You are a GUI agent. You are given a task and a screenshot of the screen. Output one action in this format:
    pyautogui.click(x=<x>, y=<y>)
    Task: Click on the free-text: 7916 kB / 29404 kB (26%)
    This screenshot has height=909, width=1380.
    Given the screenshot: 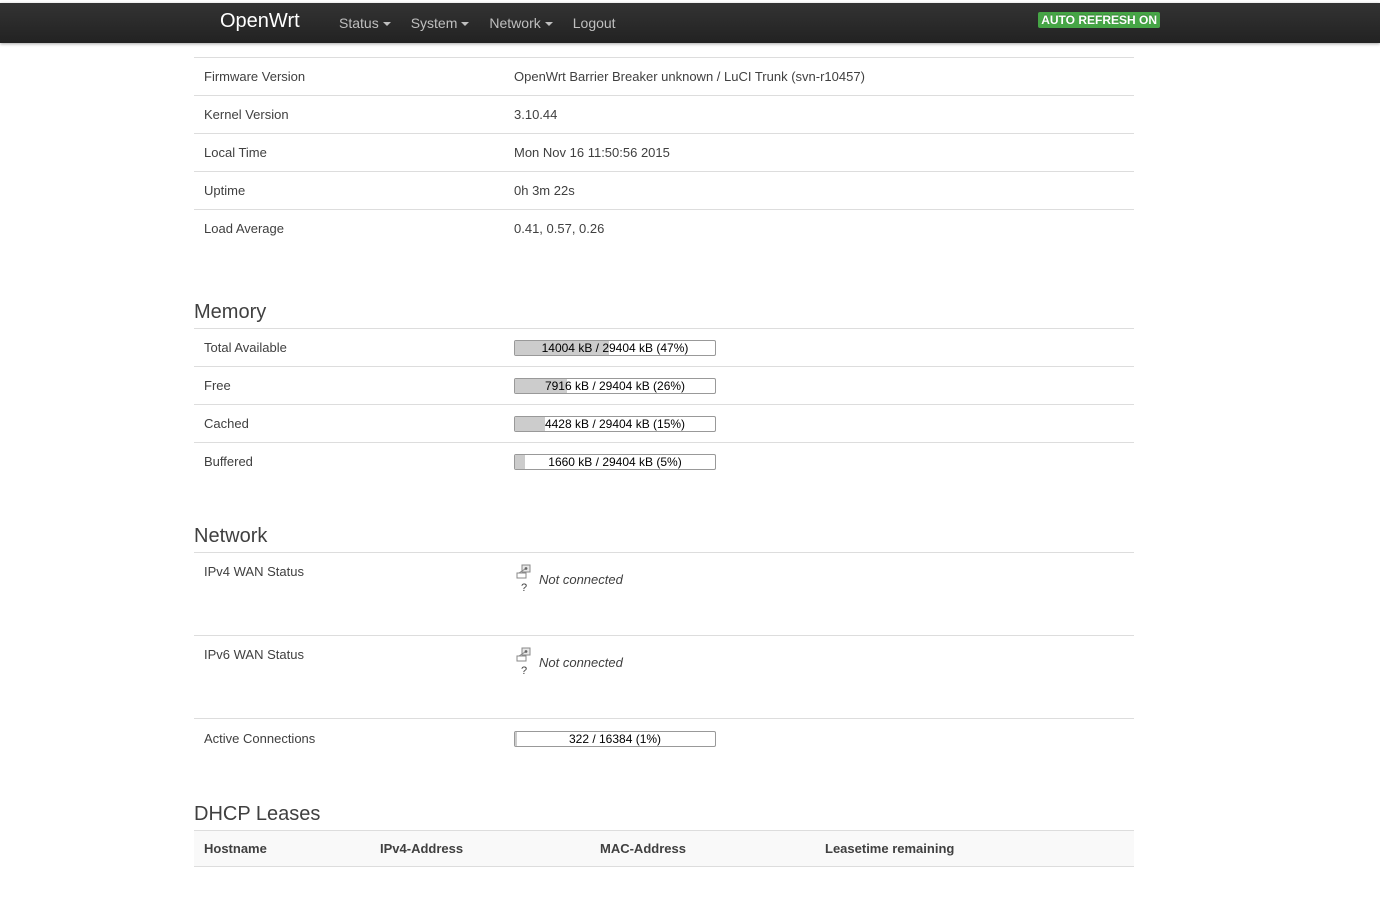 What is the action you would take?
    pyautogui.click(x=615, y=385)
    